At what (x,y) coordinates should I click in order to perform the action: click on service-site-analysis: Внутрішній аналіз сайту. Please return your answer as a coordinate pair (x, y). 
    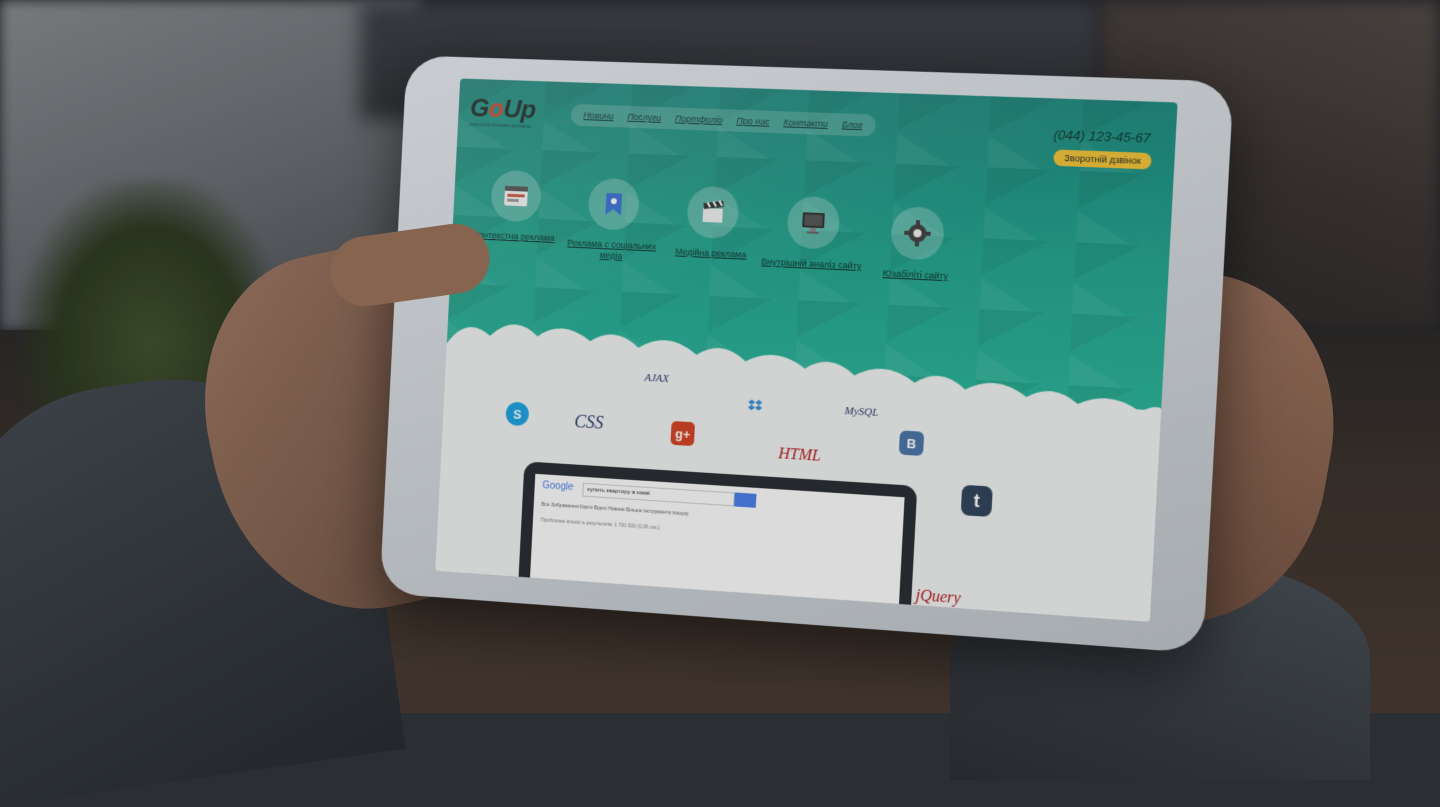
    Looking at the image, I should click on (812, 233).